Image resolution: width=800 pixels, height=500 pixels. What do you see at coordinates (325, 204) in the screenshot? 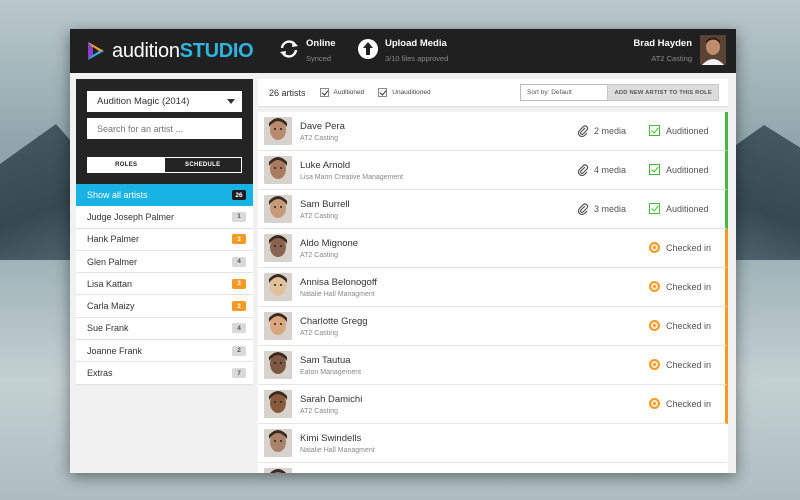
I see `artist-name: Sam Burrell` at bounding box center [325, 204].